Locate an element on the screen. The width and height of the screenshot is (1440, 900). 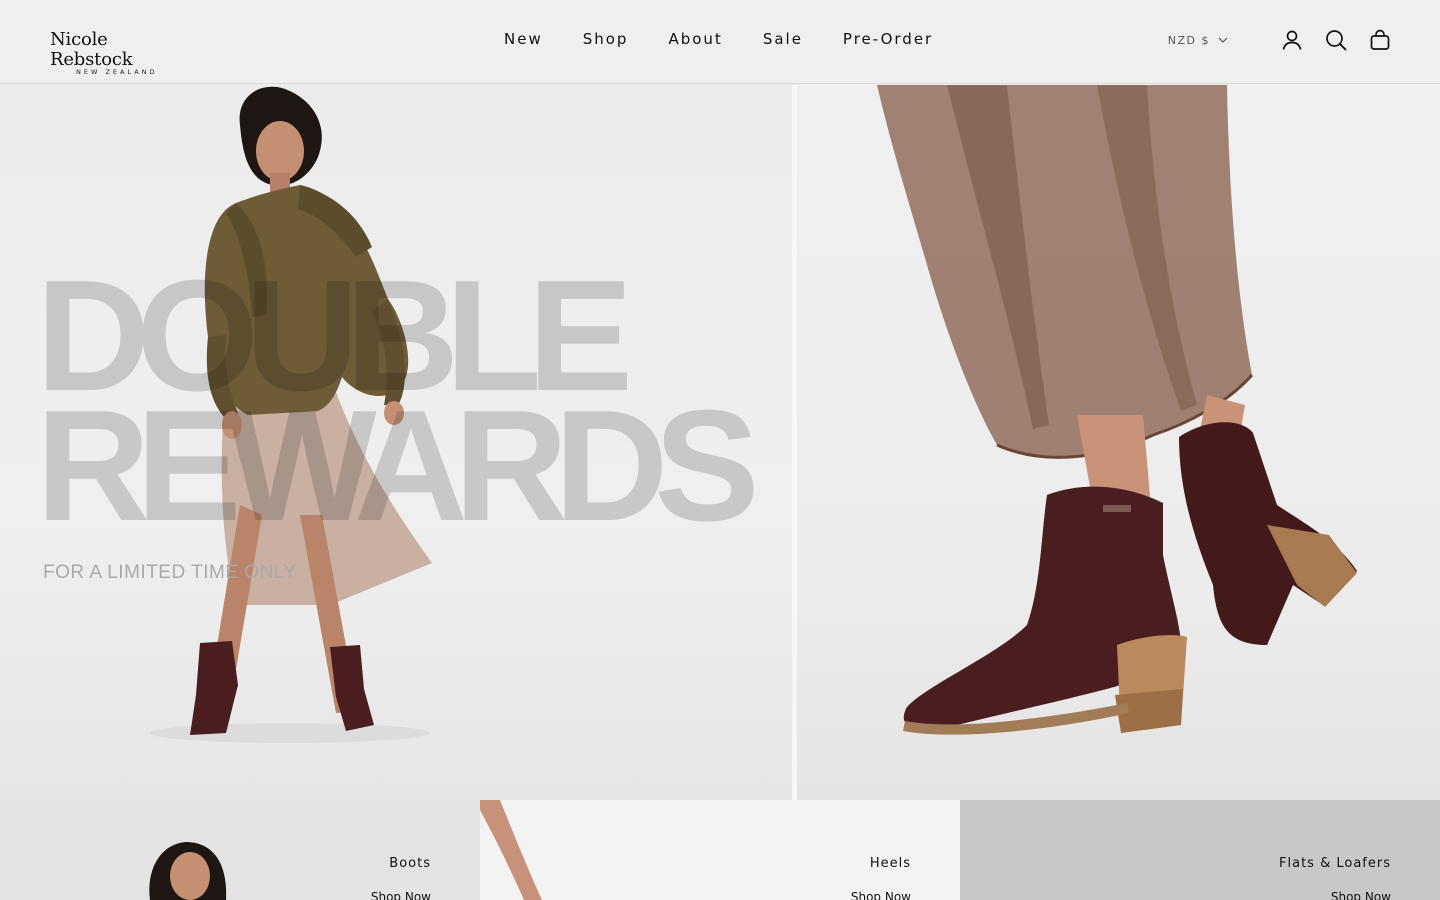
cart-icon is located at coordinates (1380, 40).